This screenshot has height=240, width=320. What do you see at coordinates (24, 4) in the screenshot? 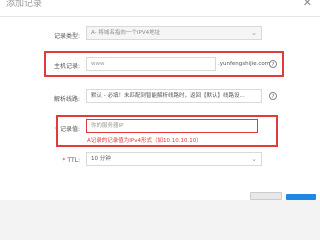
I see `dialog-title: 添加记录` at bounding box center [24, 4].